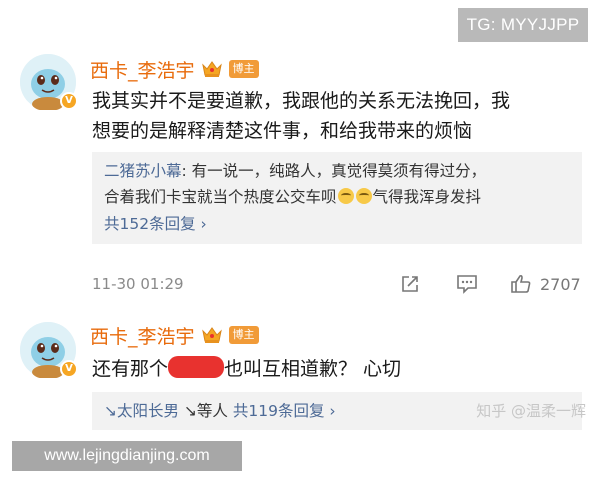 This screenshot has height=480, width=600. What do you see at coordinates (560, 284) in the screenshot?
I see `like-count: 2707` at bounding box center [560, 284].